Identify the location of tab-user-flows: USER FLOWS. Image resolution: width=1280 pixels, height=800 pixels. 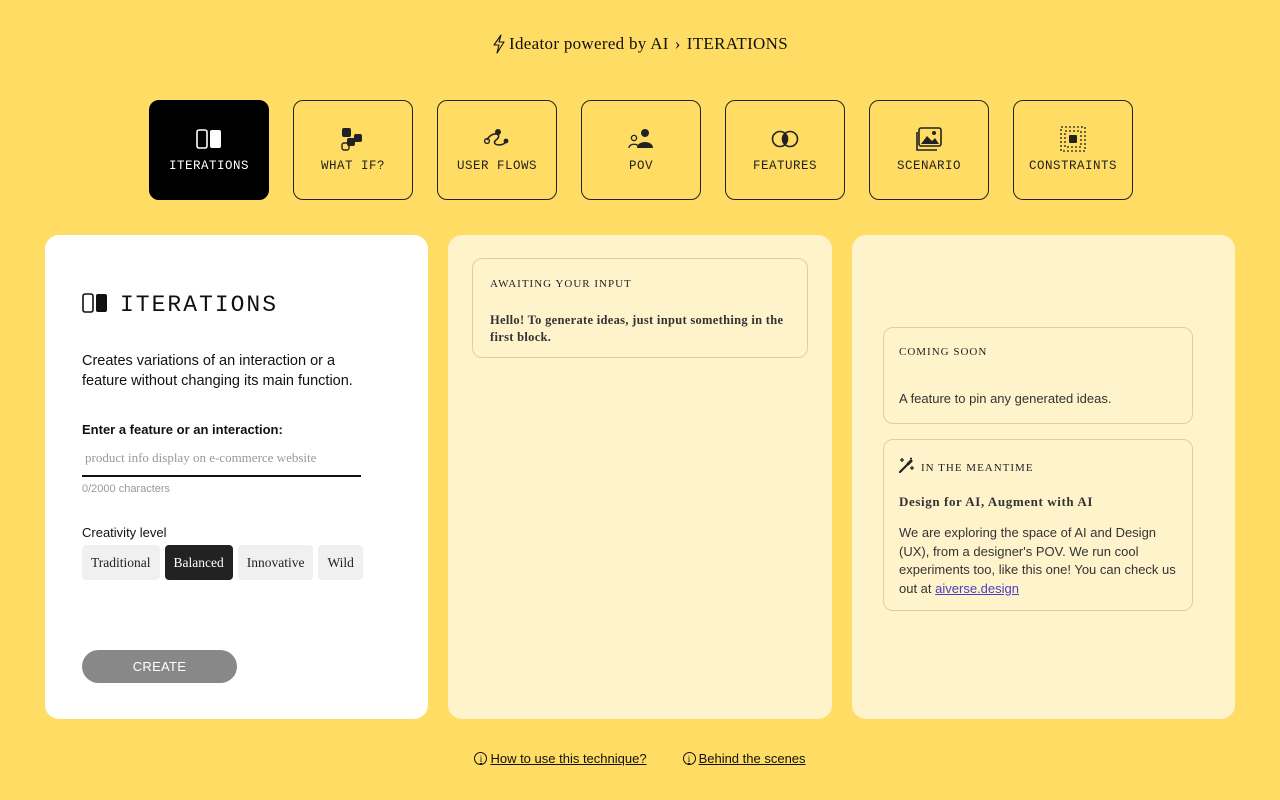
(497, 150).